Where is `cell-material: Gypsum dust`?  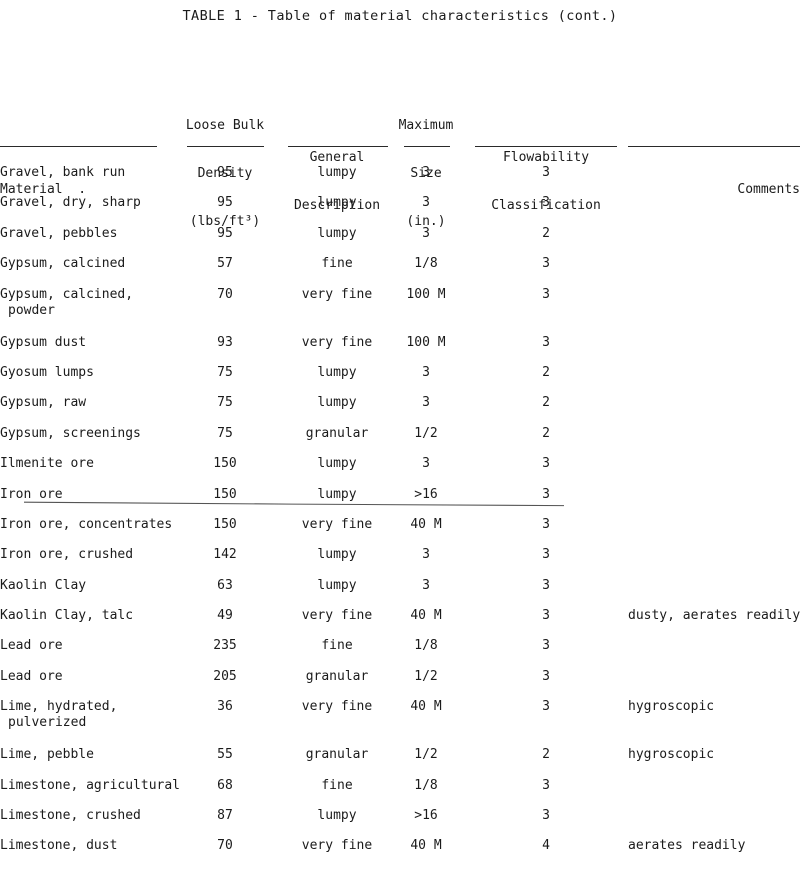
cell-material: Gypsum dust is located at coordinates (43, 342).